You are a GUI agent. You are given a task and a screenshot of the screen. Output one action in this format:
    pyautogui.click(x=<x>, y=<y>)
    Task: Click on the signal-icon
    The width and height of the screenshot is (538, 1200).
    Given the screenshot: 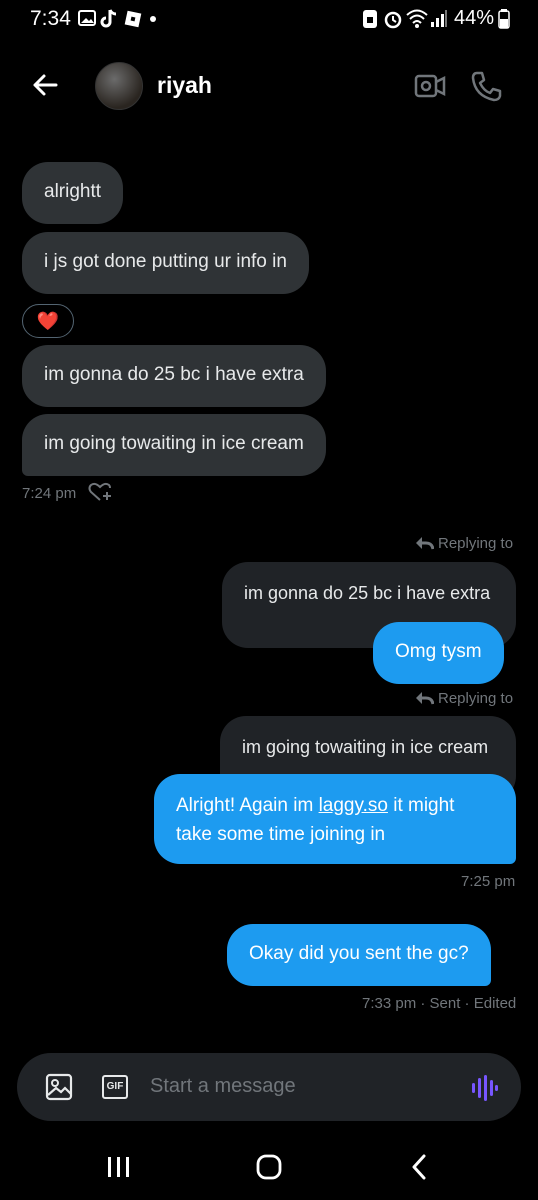 What is the action you would take?
    pyautogui.click(x=439, y=20)
    